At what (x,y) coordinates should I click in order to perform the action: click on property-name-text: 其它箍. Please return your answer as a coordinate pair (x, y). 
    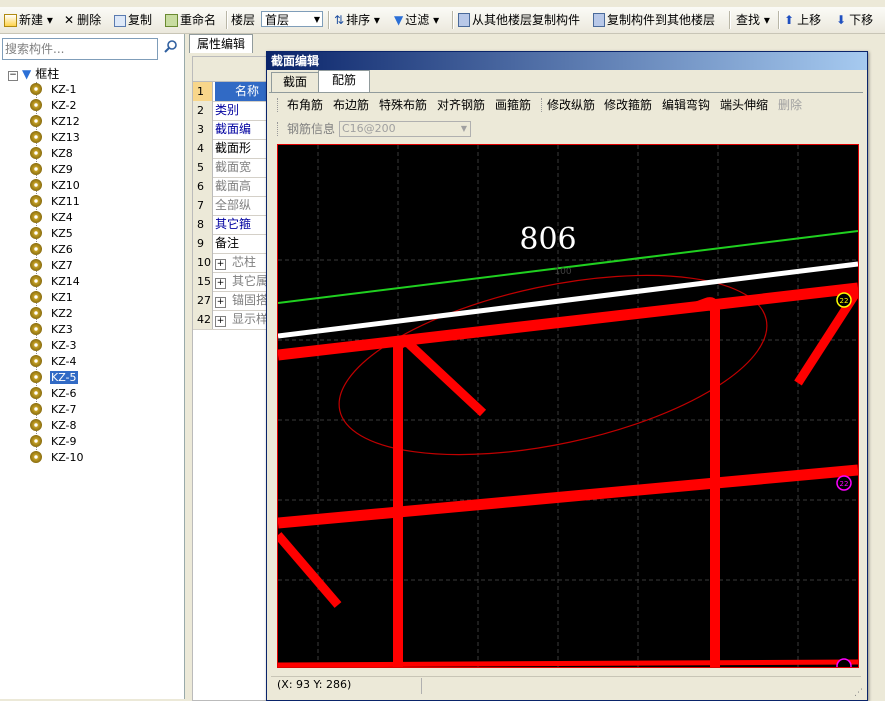
    Looking at the image, I should click on (233, 224).